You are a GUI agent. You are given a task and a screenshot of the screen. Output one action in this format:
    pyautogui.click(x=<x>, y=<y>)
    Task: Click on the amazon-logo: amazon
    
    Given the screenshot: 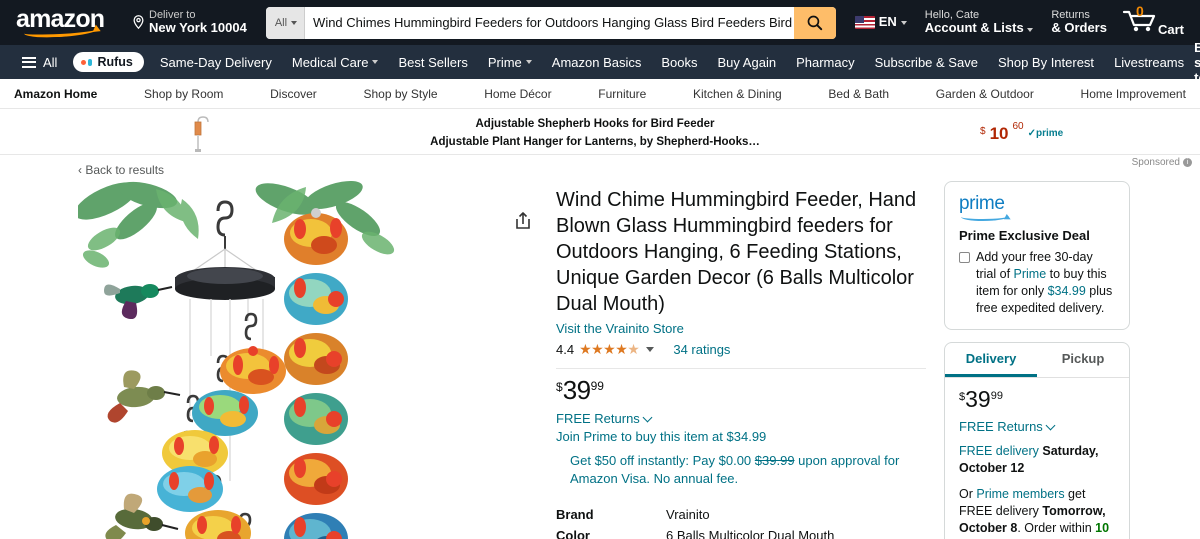 What is the action you would take?
    pyautogui.click(x=68, y=23)
    